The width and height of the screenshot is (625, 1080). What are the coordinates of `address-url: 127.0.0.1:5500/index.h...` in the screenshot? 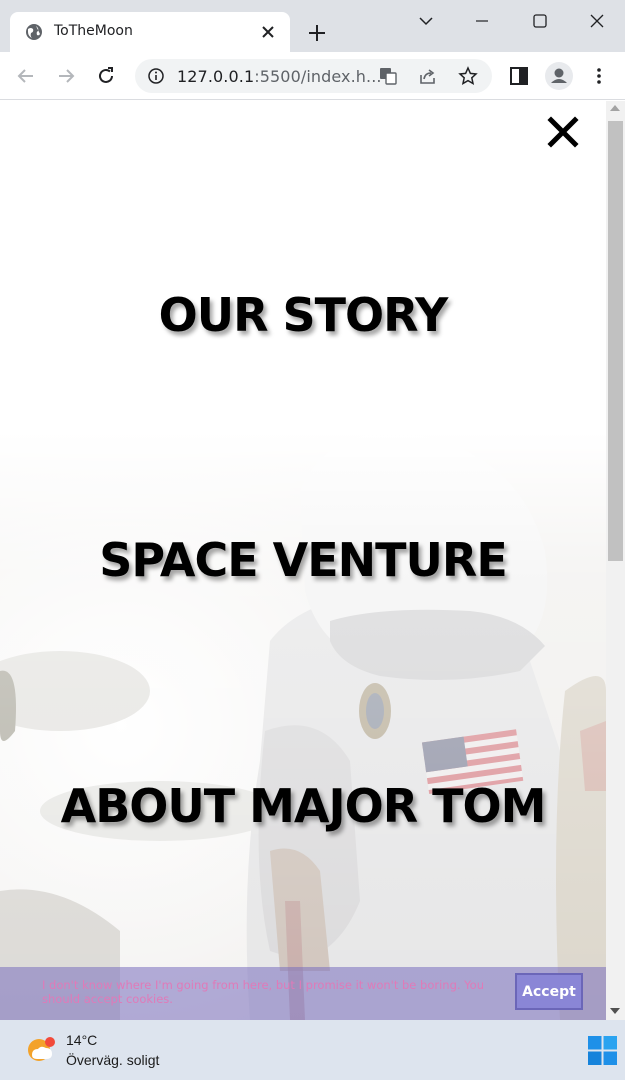 It's located at (279, 76).